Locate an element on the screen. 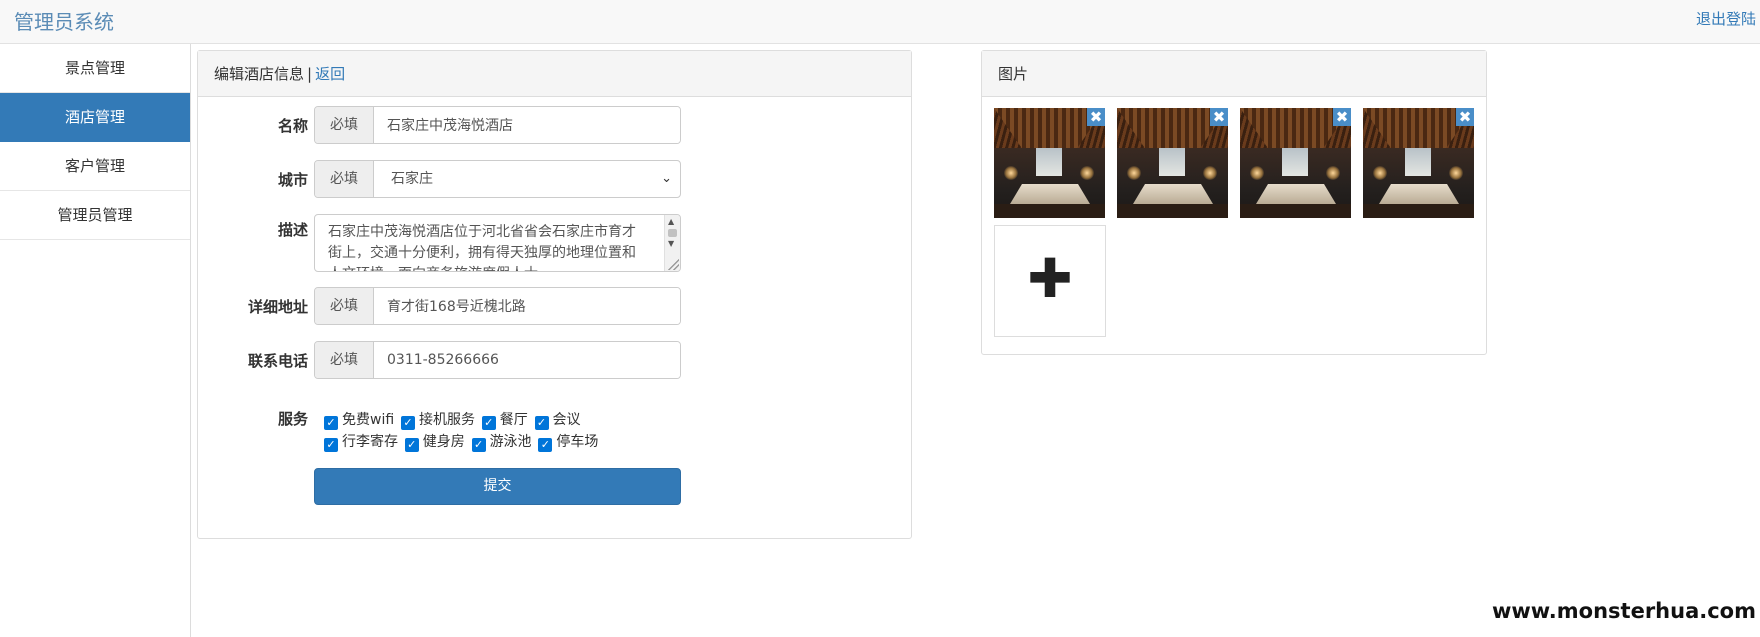 The image size is (1760, 637). resize-handle-icon is located at coordinates (673, 264).